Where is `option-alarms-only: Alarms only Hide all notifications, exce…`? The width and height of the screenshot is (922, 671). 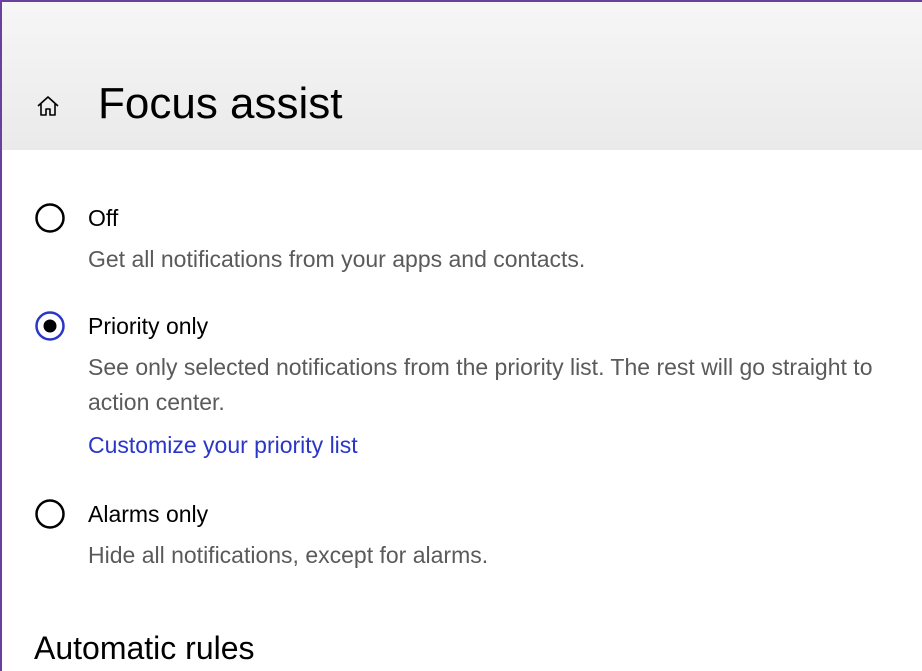 option-alarms-only: Alarms only Hide all notifications, exce… is located at coordinates (464, 536).